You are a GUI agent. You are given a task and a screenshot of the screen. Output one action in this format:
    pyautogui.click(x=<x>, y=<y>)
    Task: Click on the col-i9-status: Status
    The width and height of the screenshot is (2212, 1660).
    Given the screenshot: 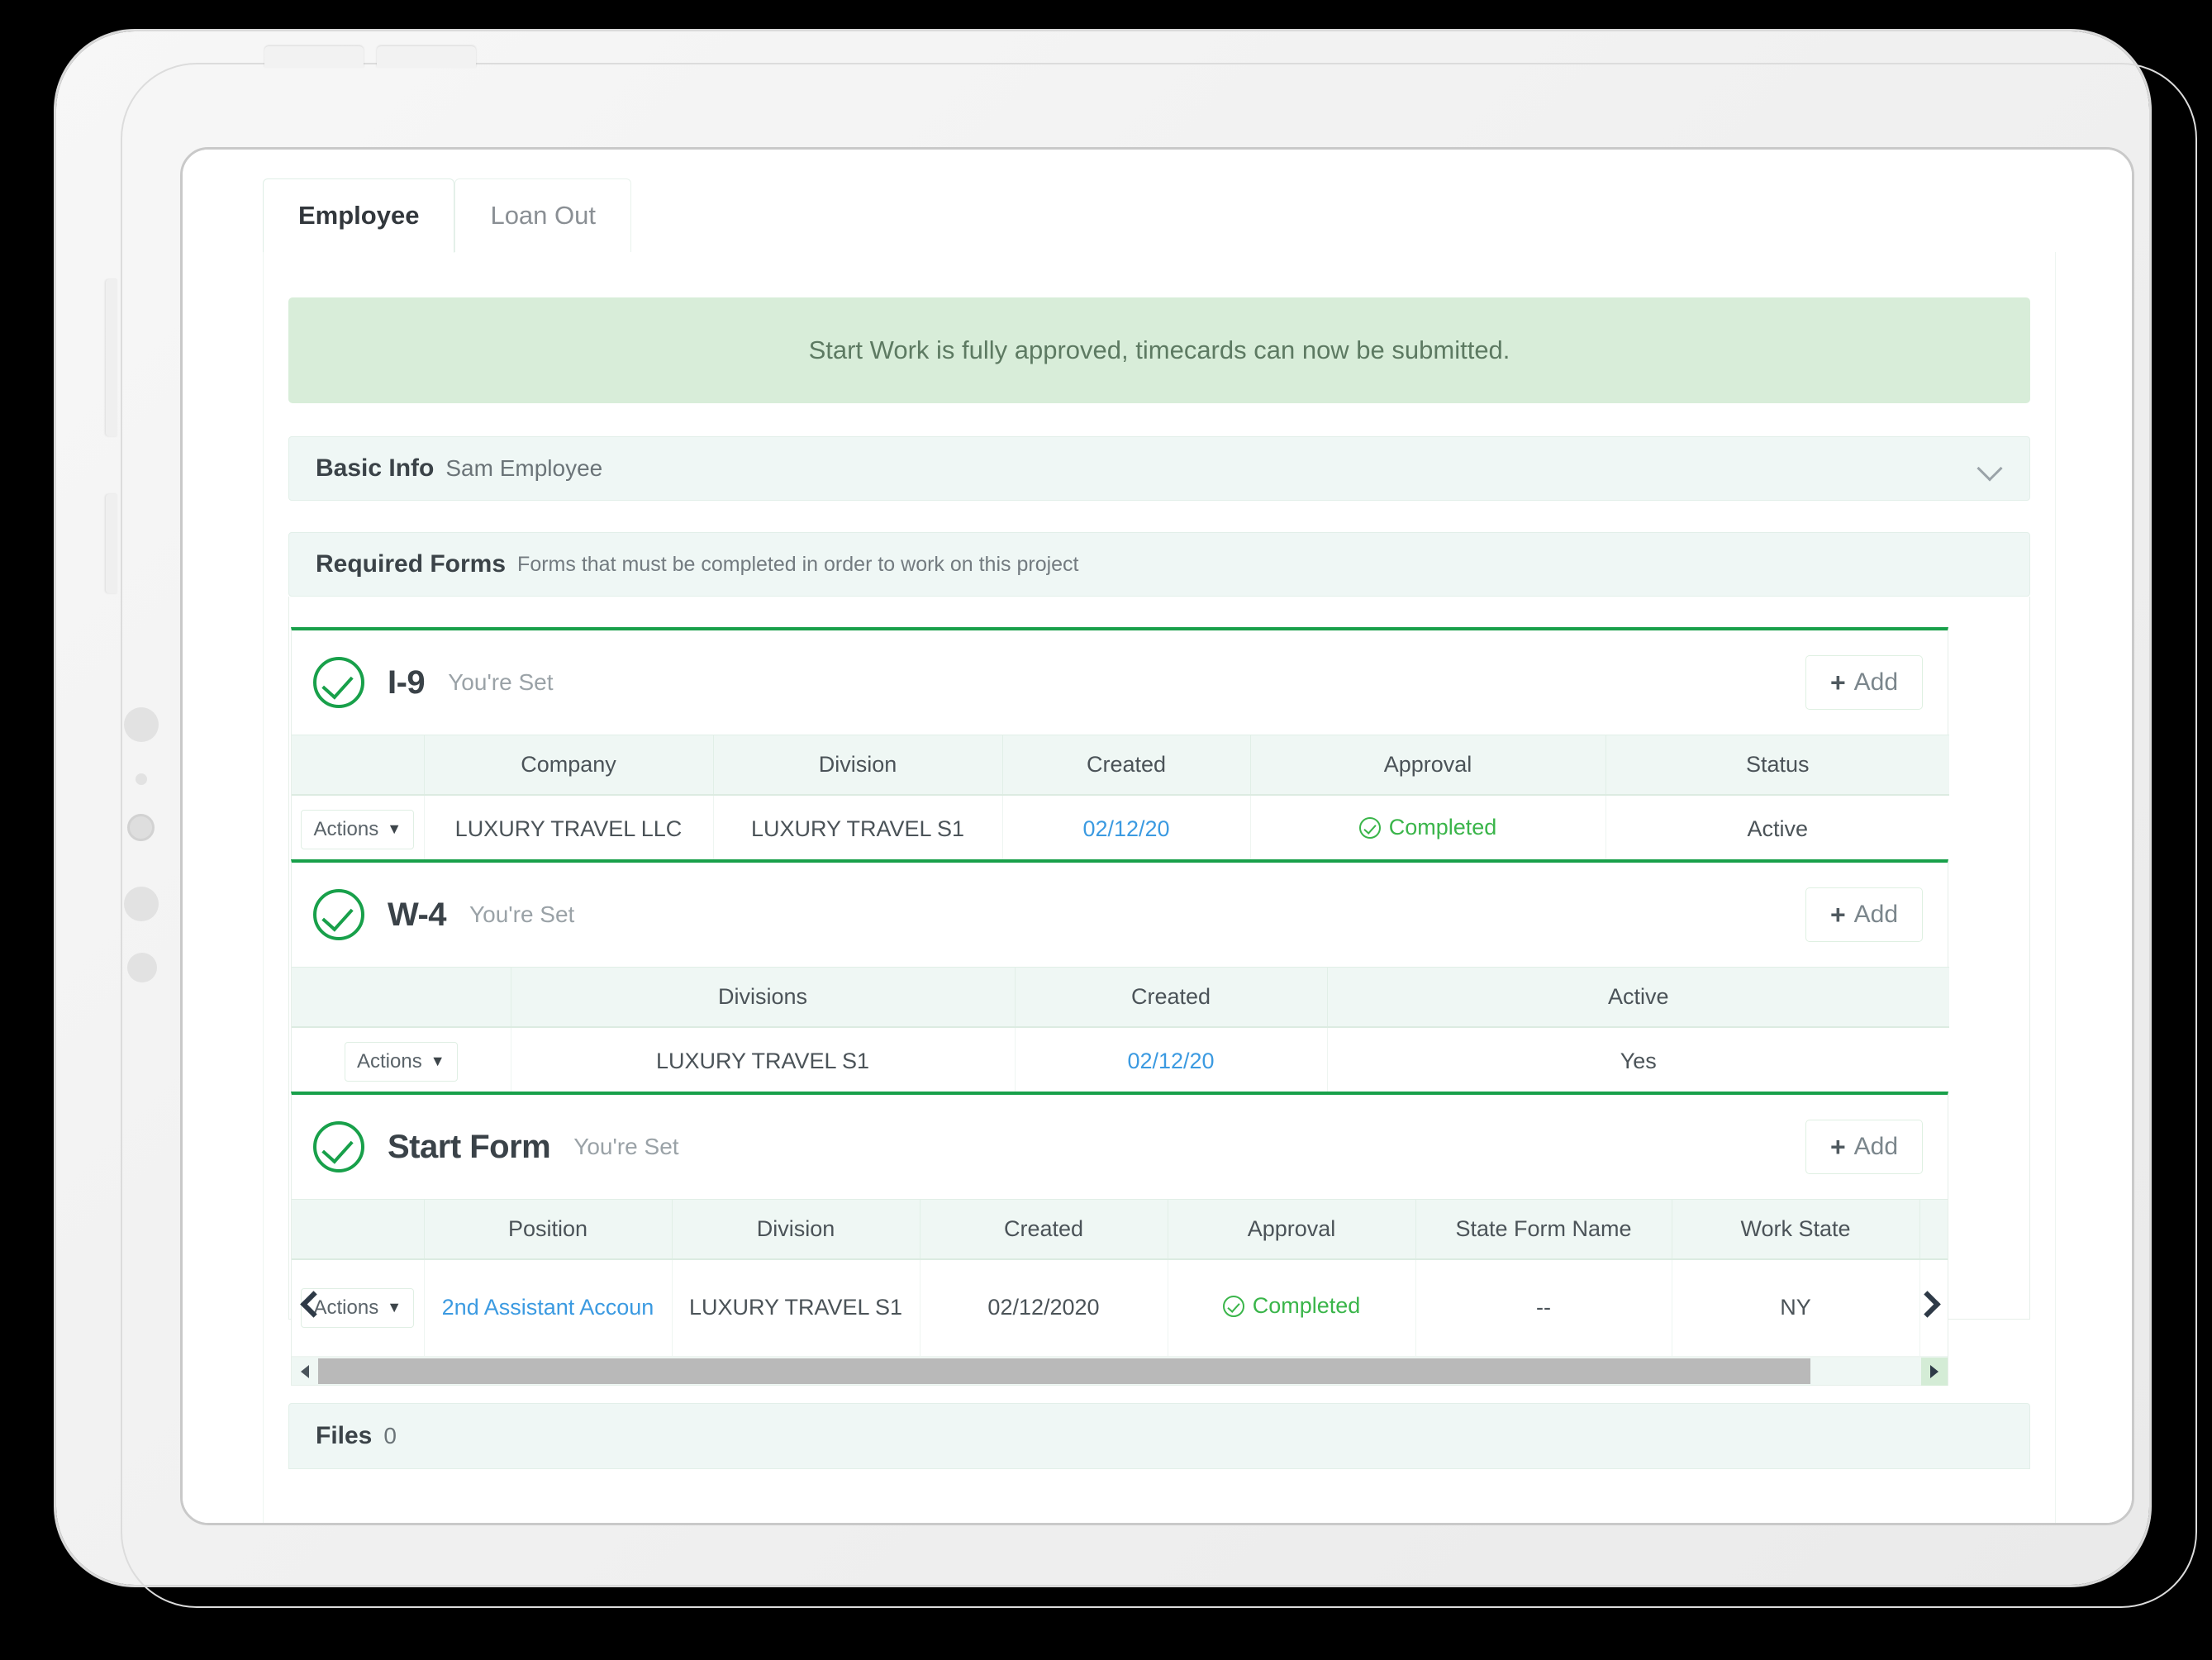 What is the action you would take?
    pyautogui.click(x=1777, y=765)
    